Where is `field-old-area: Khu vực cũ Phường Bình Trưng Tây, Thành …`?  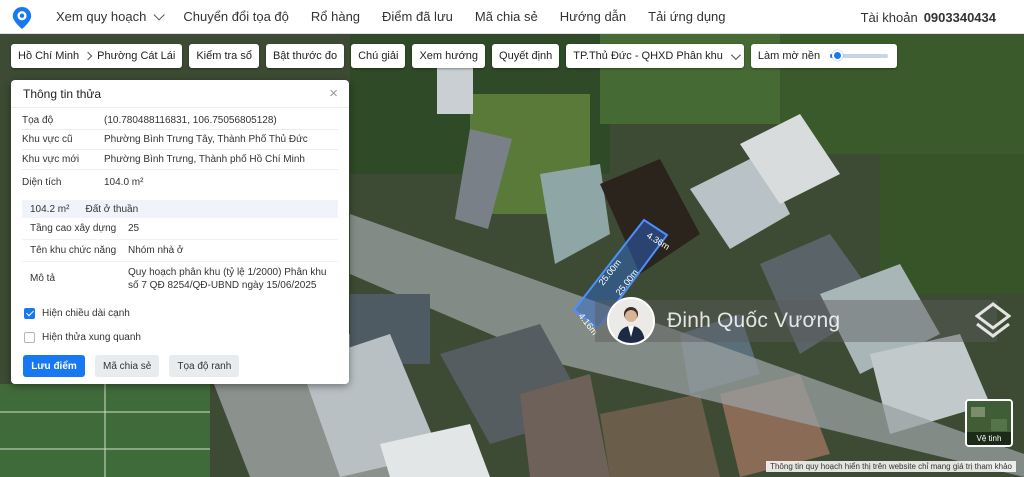
field-old-area: Khu vực cũ Phường Bình Trưng Tây, Thành … is located at coordinates (180, 140).